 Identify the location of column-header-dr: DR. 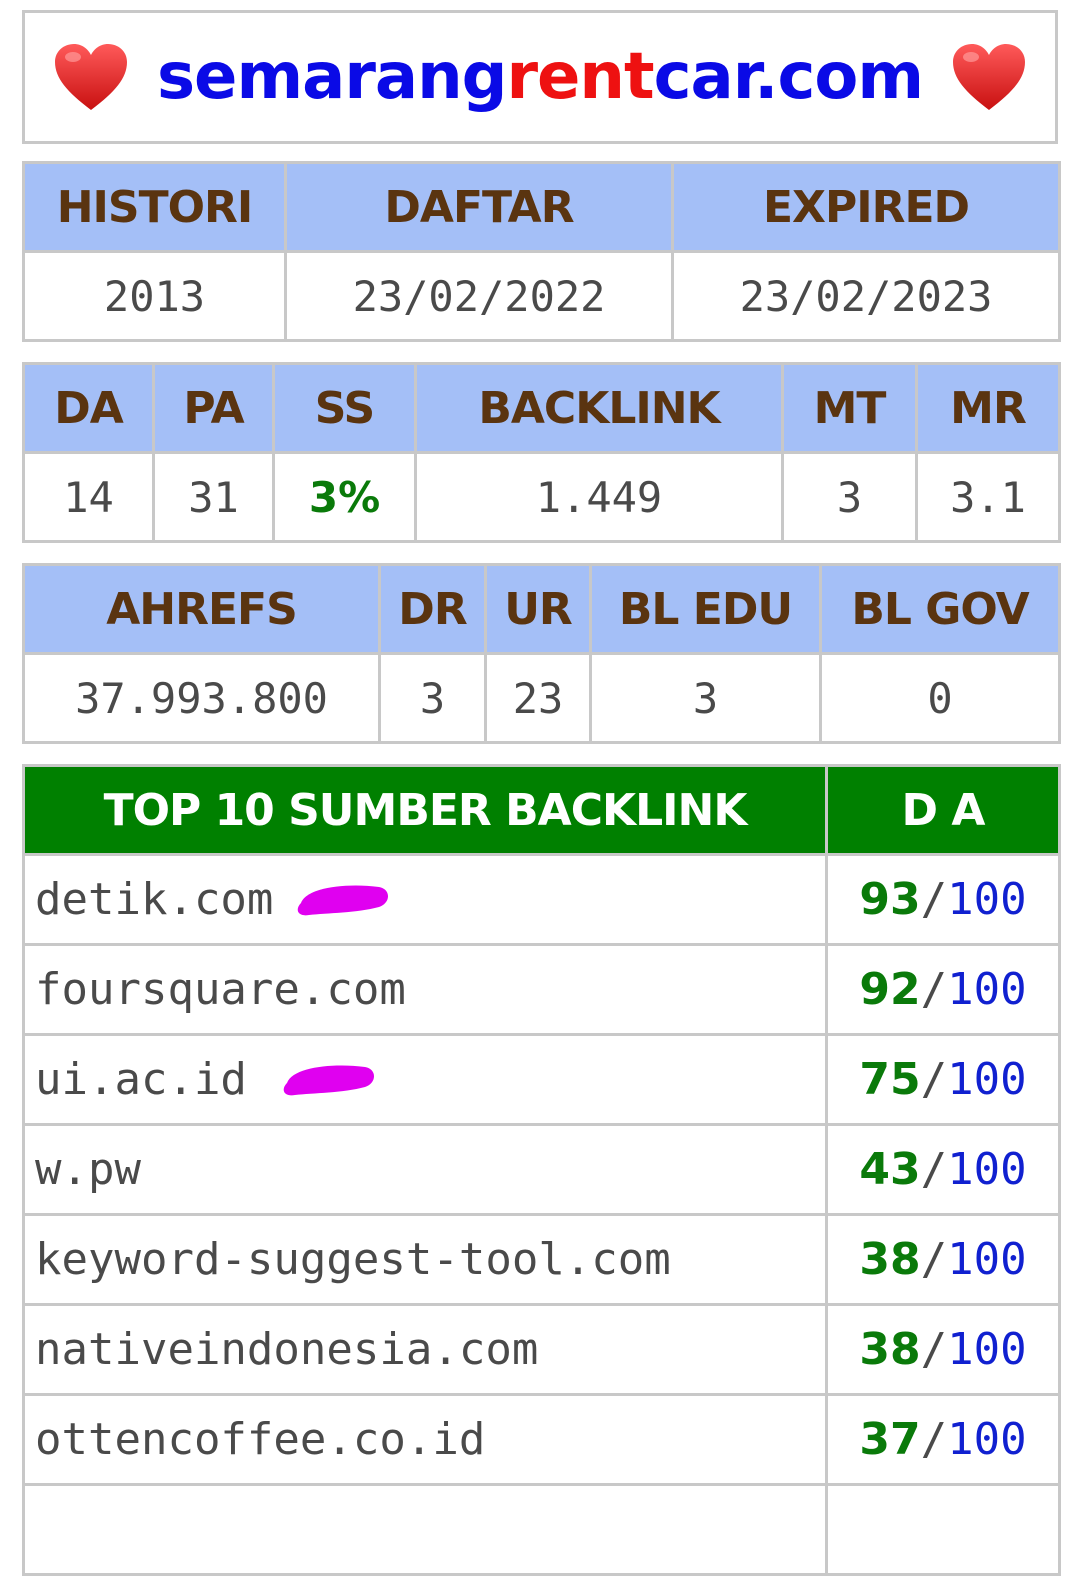
(432, 609).